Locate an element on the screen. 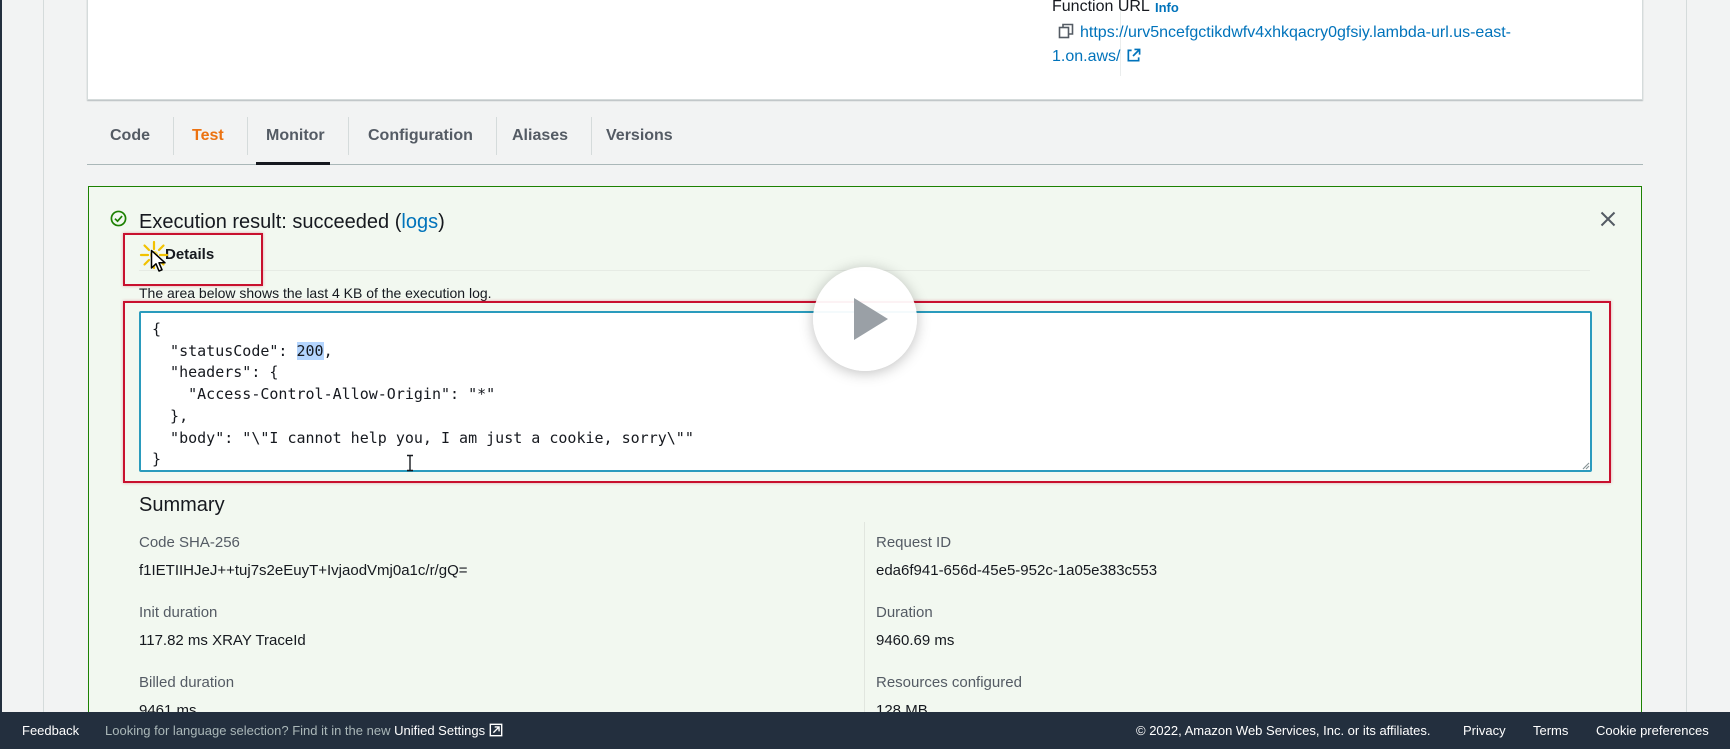 The image size is (1730, 749). success-check-icon is located at coordinates (118, 218).